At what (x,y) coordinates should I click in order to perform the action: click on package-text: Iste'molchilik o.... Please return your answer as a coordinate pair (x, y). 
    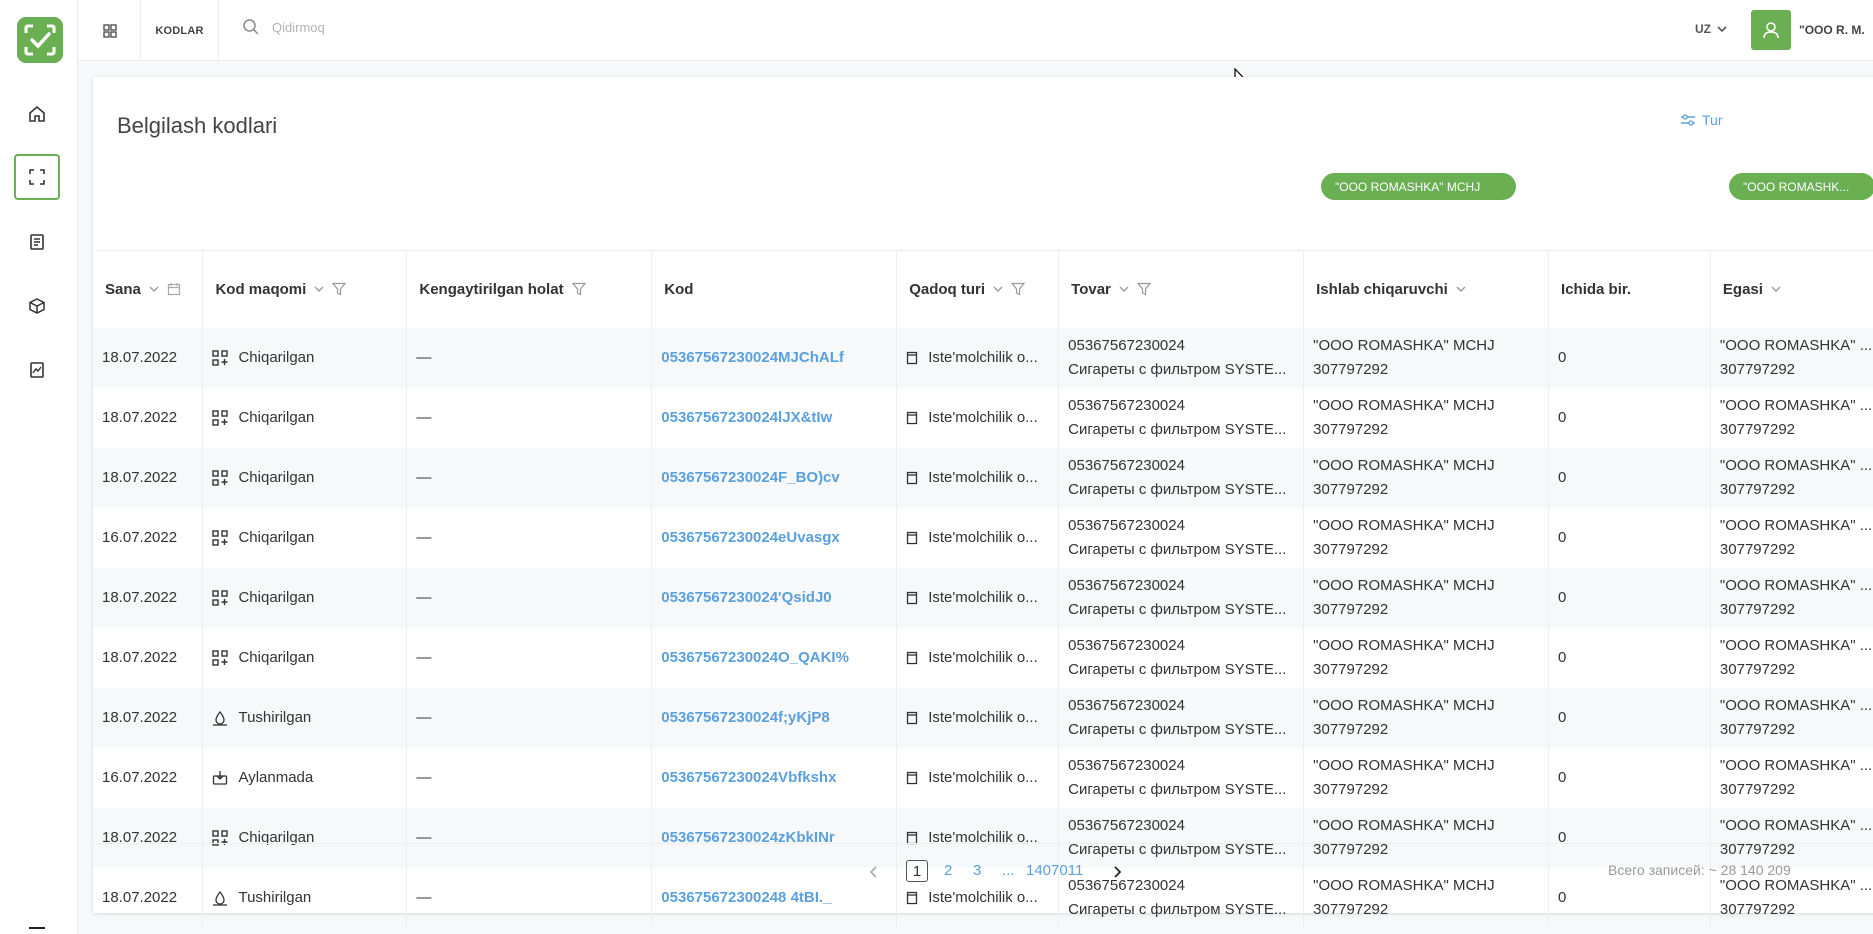
    Looking at the image, I should click on (983, 657).